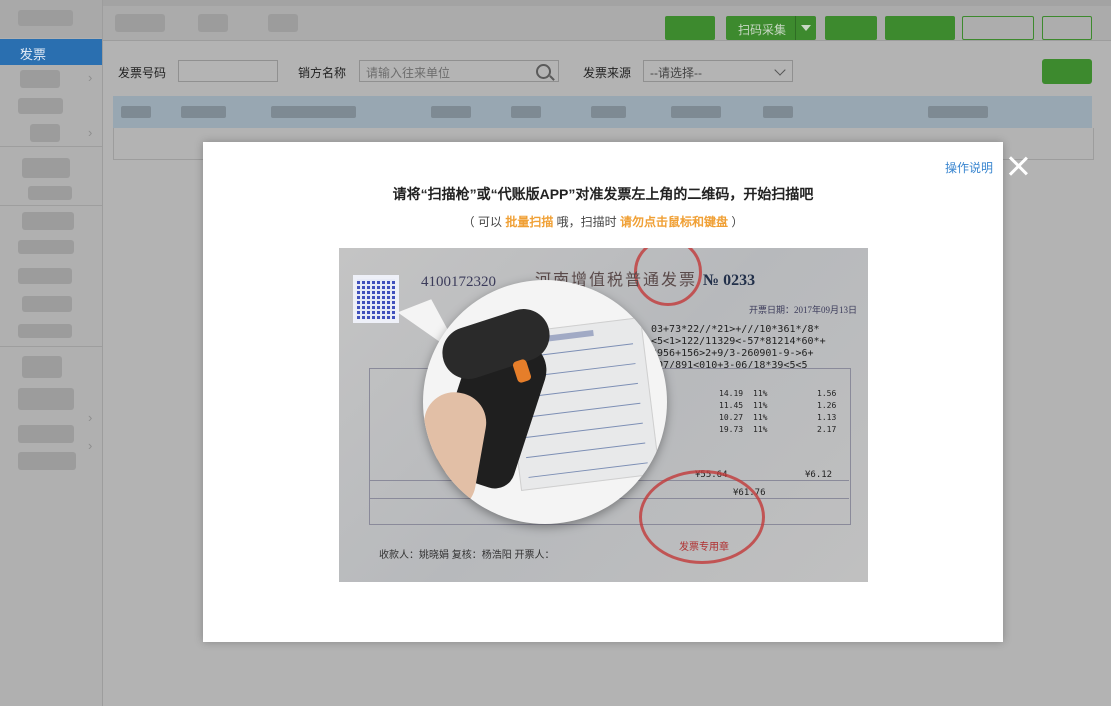 The width and height of the screenshot is (1111, 706). I want to click on invoice-date: 开票日期：2017年09月13日, so click(803, 310).